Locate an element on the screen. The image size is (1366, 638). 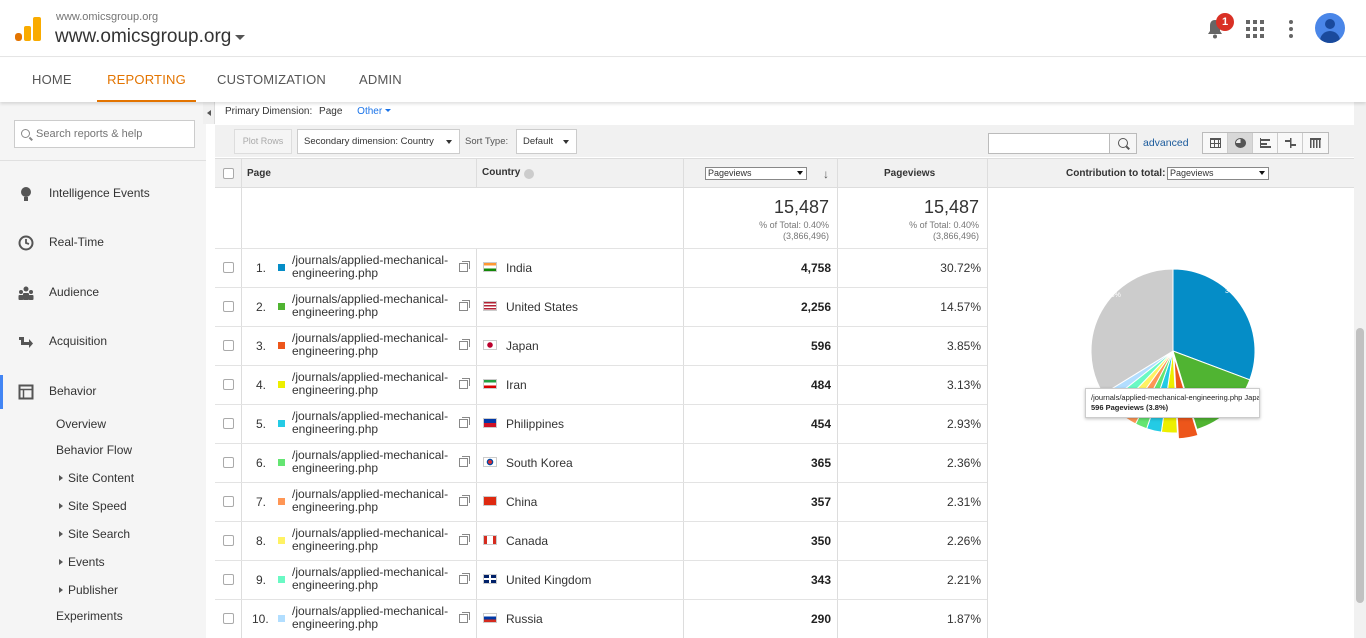
country-link: Russia is located at coordinates (524, 619).